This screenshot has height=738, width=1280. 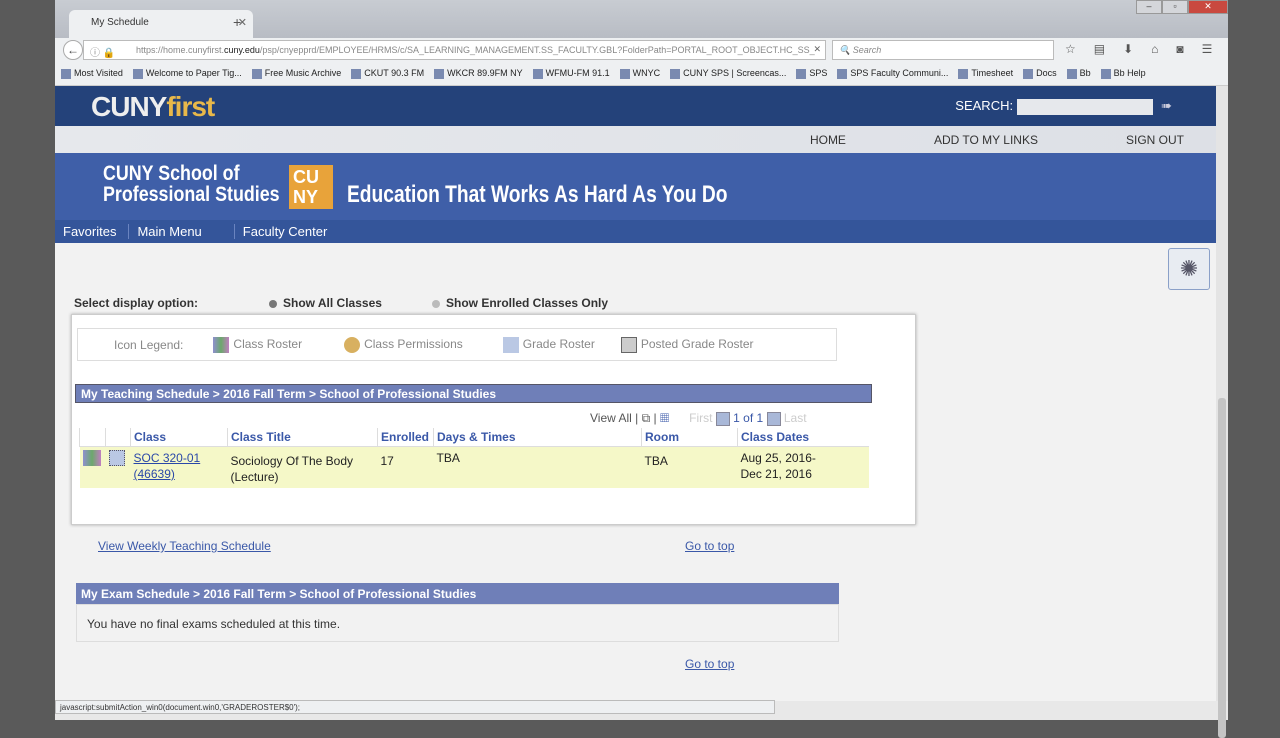 What do you see at coordinates (817, 49) in the screenshot?
I see `clear-url-icon: ✕` at bounding box center [817, 49].